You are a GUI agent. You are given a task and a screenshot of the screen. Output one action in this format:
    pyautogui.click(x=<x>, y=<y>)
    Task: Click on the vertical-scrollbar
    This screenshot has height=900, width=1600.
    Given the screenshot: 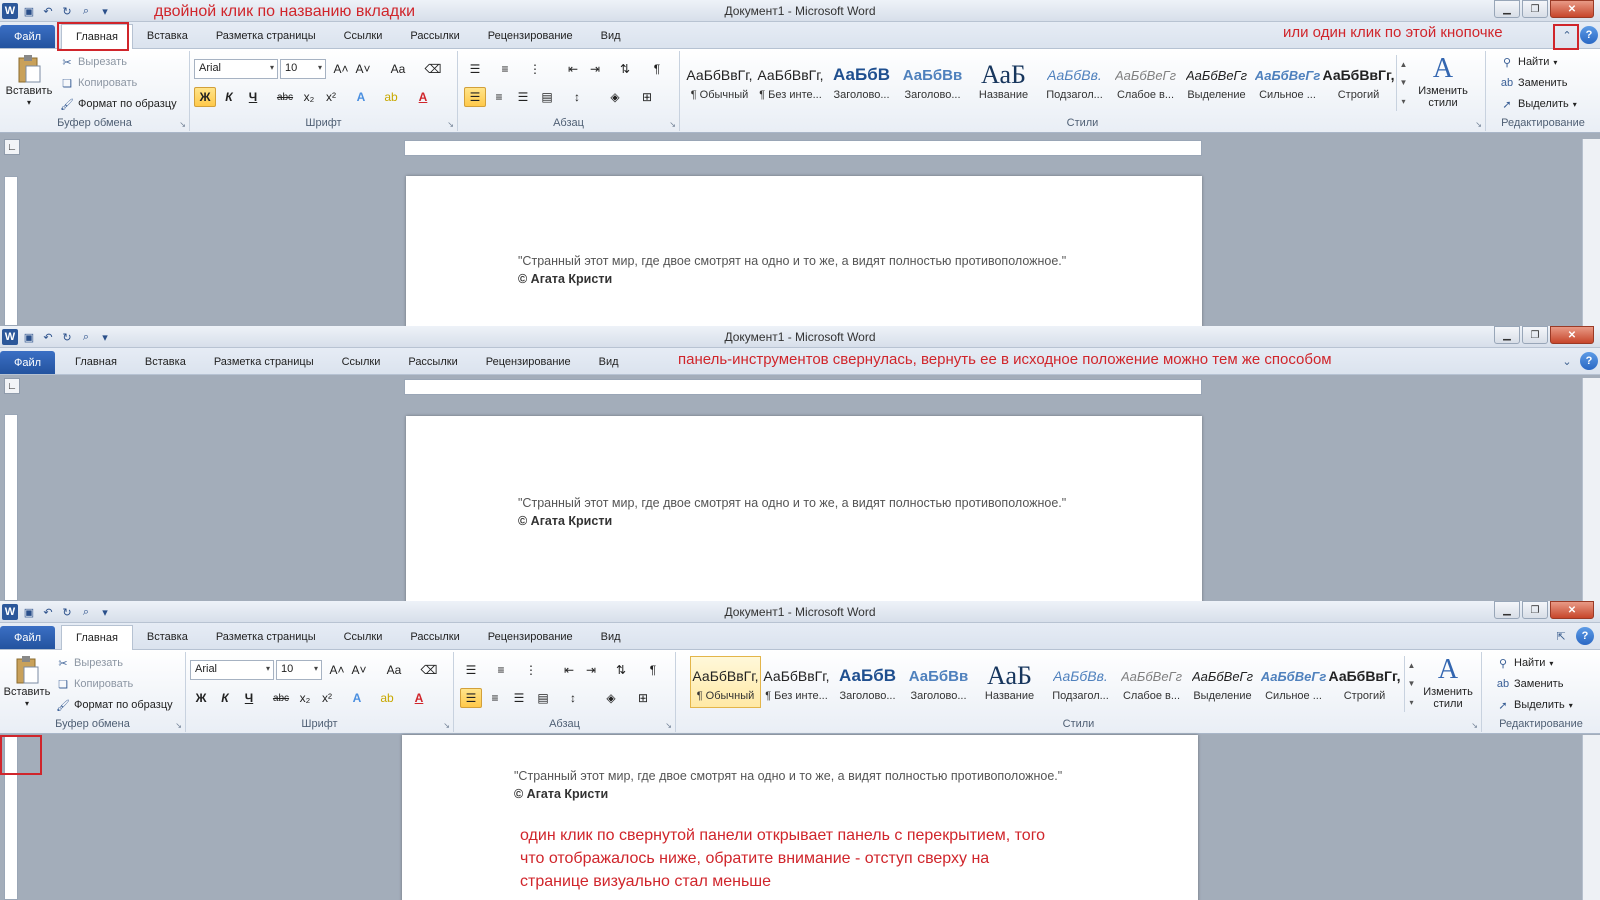 What is the action you would take?
    pyautogui.click(x=1591, y=489)
    